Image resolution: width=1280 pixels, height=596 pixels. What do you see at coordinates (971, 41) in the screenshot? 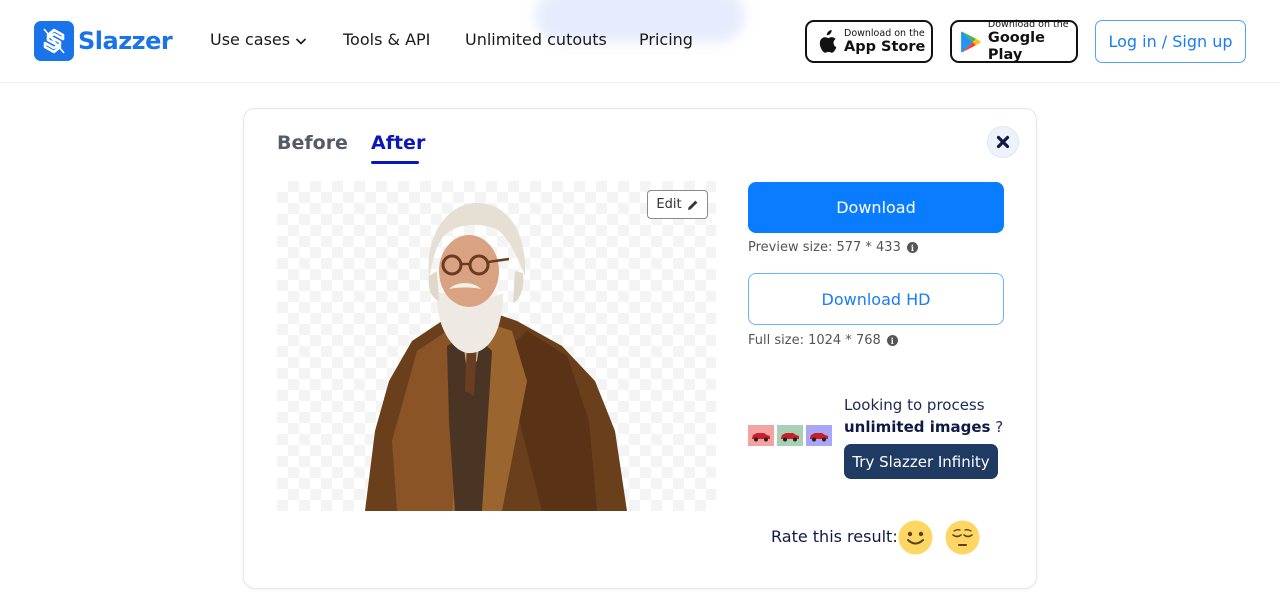
I see `google-play-icon` at bounding box center [971, 41].